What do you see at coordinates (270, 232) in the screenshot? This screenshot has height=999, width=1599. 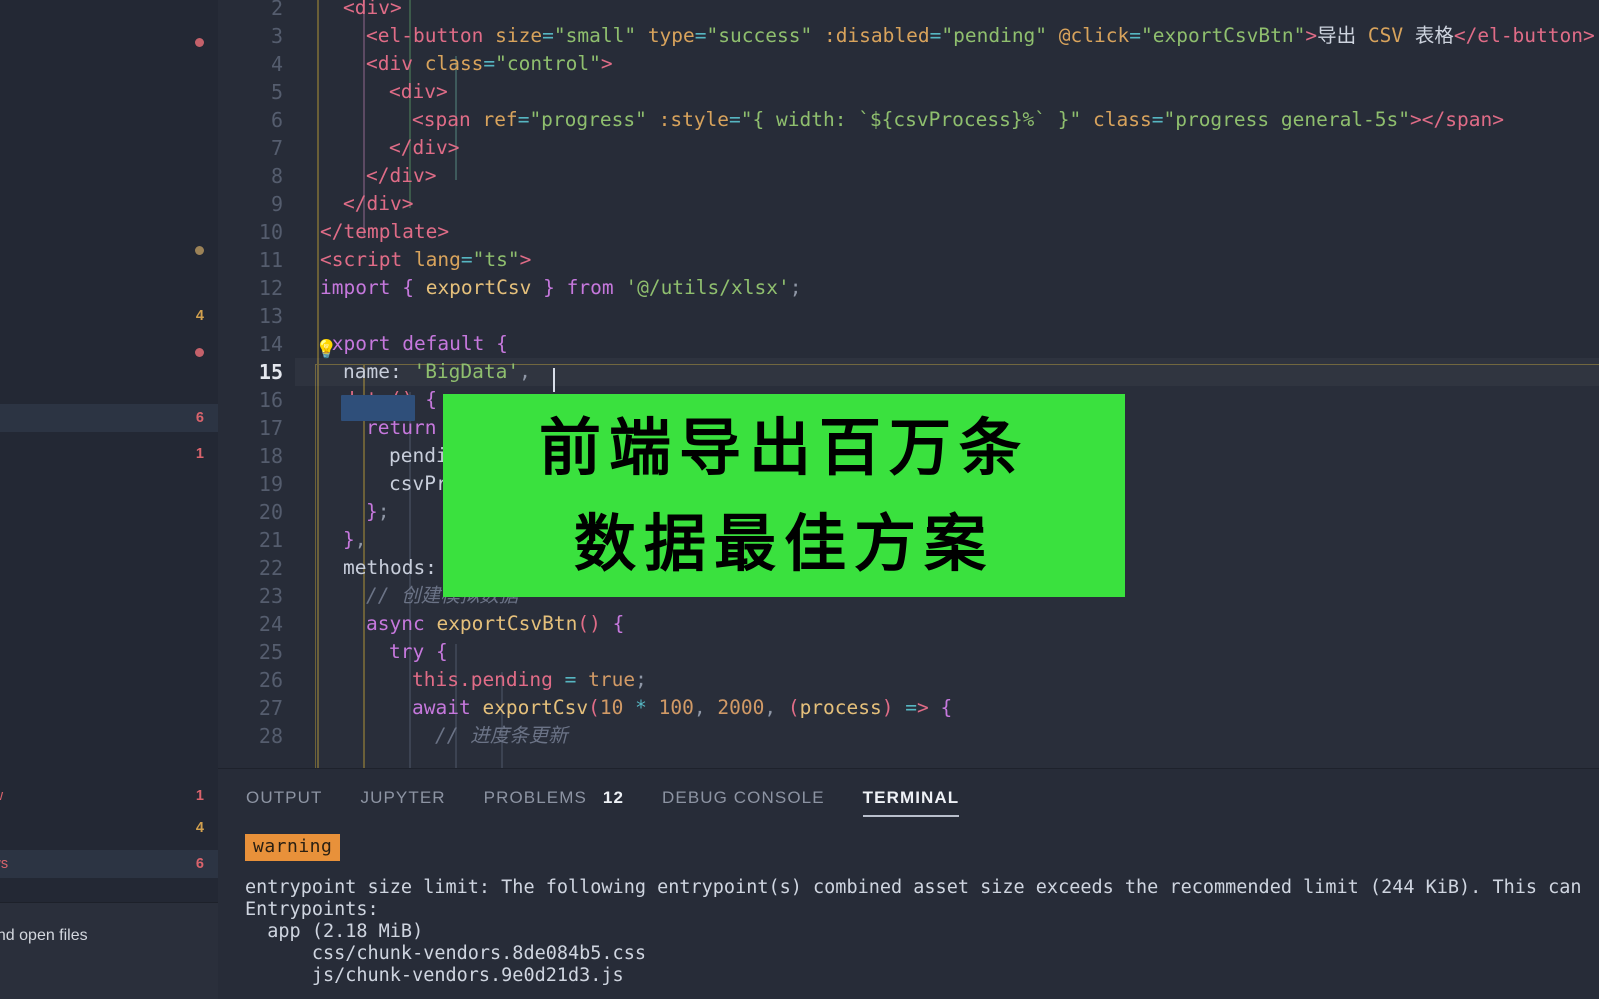 I see `line-number: 10` at bounding box center [270, 232].